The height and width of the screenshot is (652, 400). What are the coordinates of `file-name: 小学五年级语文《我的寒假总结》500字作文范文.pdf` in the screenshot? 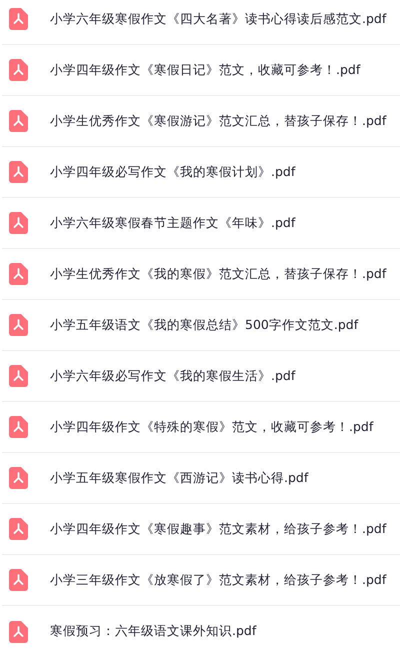 It's located at (204, 325).